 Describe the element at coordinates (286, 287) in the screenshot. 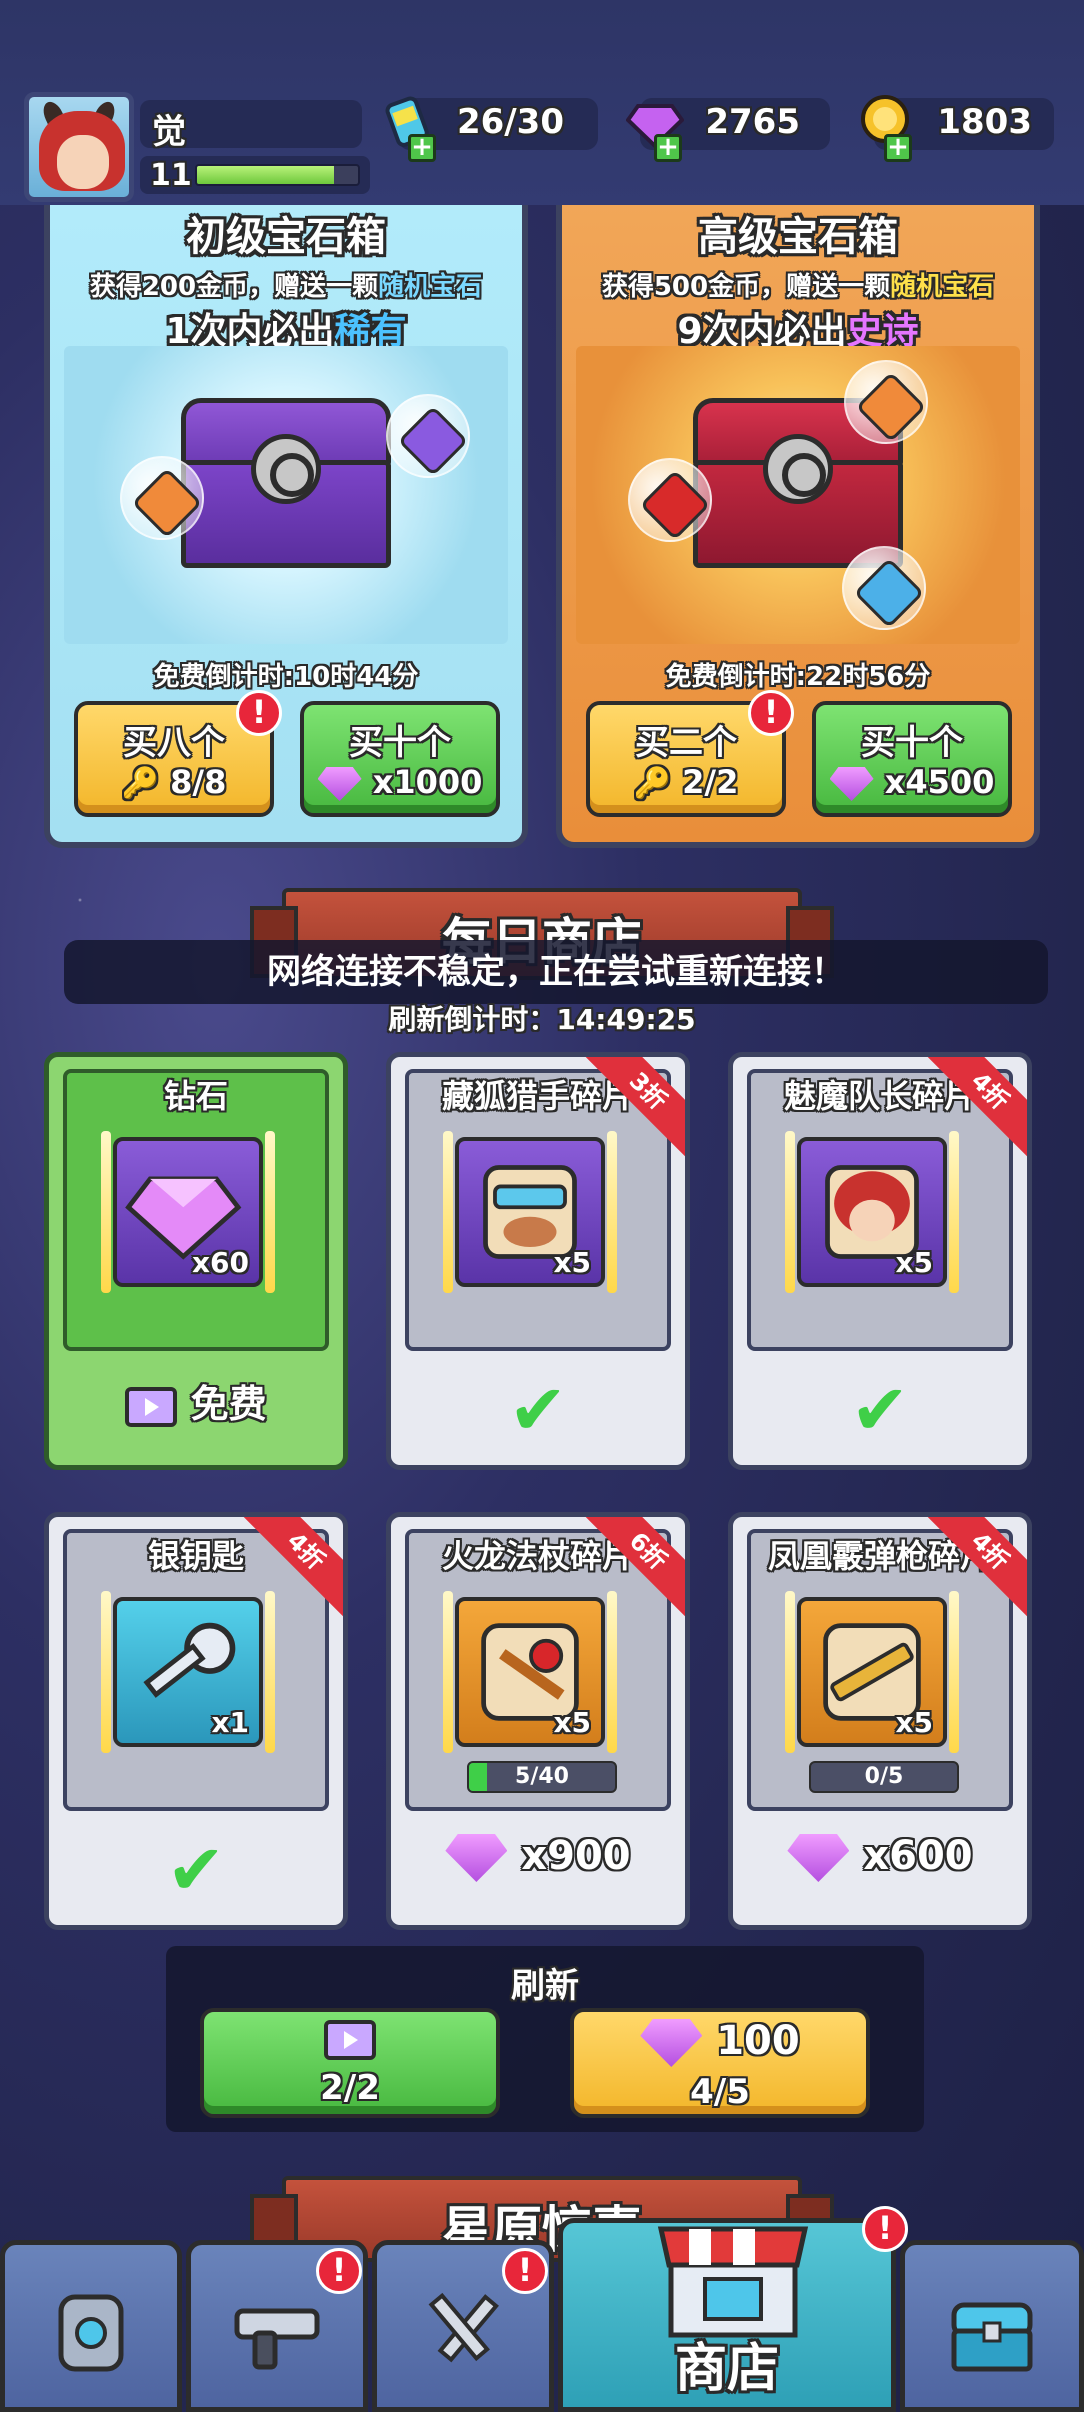

I see `chest-description: 获得200金币，赠送一颗随机宝石` at that location.